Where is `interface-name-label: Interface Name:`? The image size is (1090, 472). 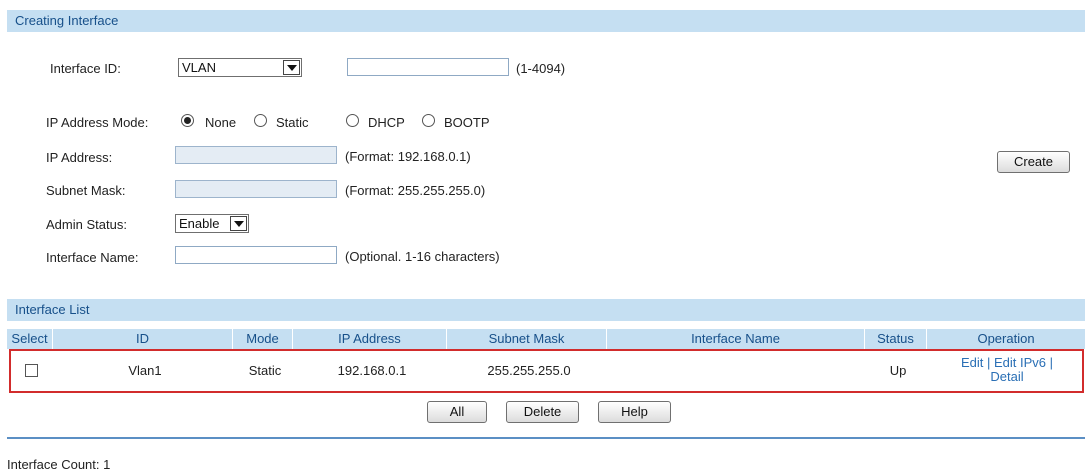
interface-name-label: Interface Name: is located at coordinates (92, 257).